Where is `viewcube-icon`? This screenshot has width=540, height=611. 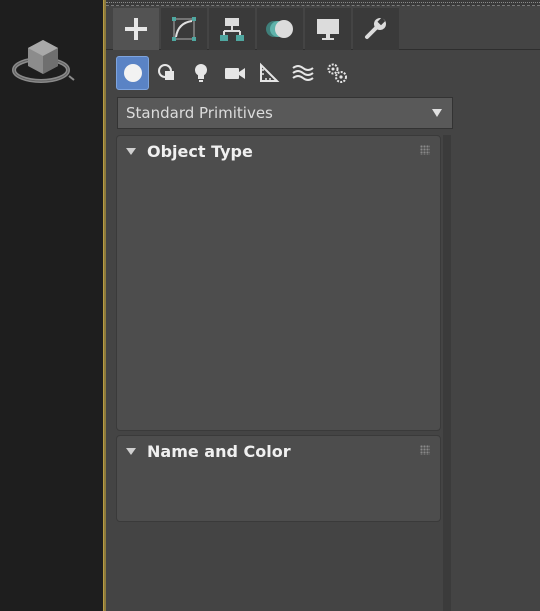
viewcube-icon is located at coordinates (45, 62).